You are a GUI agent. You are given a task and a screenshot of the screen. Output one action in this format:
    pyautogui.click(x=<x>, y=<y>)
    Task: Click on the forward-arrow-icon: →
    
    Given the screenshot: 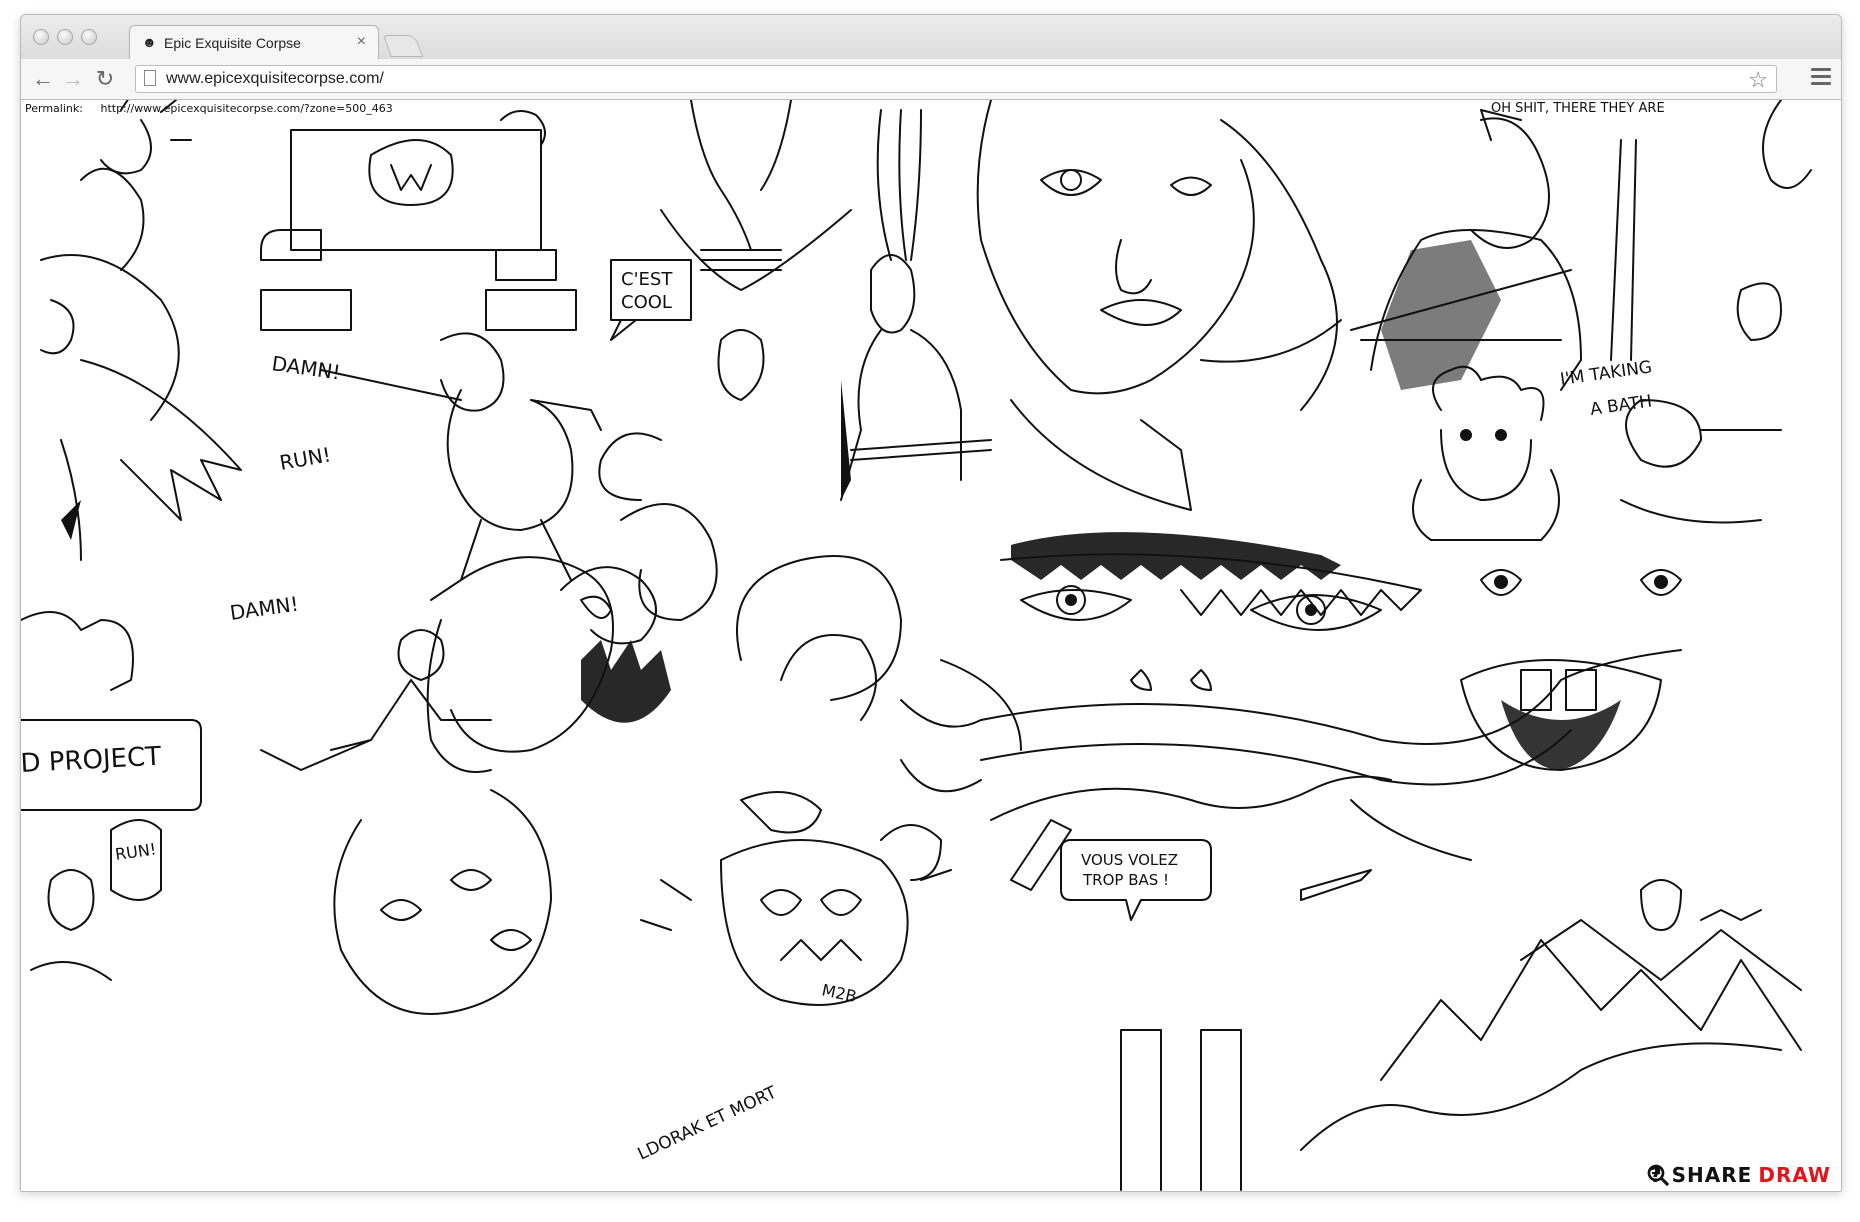 What is the action you would take?
    pyautogui.click(x=73, y=79)
    